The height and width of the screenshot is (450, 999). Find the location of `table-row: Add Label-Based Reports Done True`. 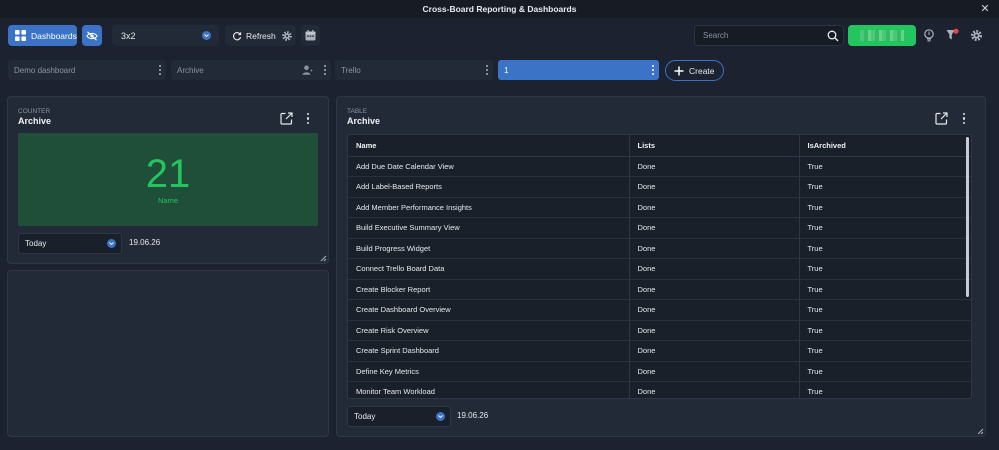

table-row: Add Label-Based Reports Done True is located at coordinates (659, 187).